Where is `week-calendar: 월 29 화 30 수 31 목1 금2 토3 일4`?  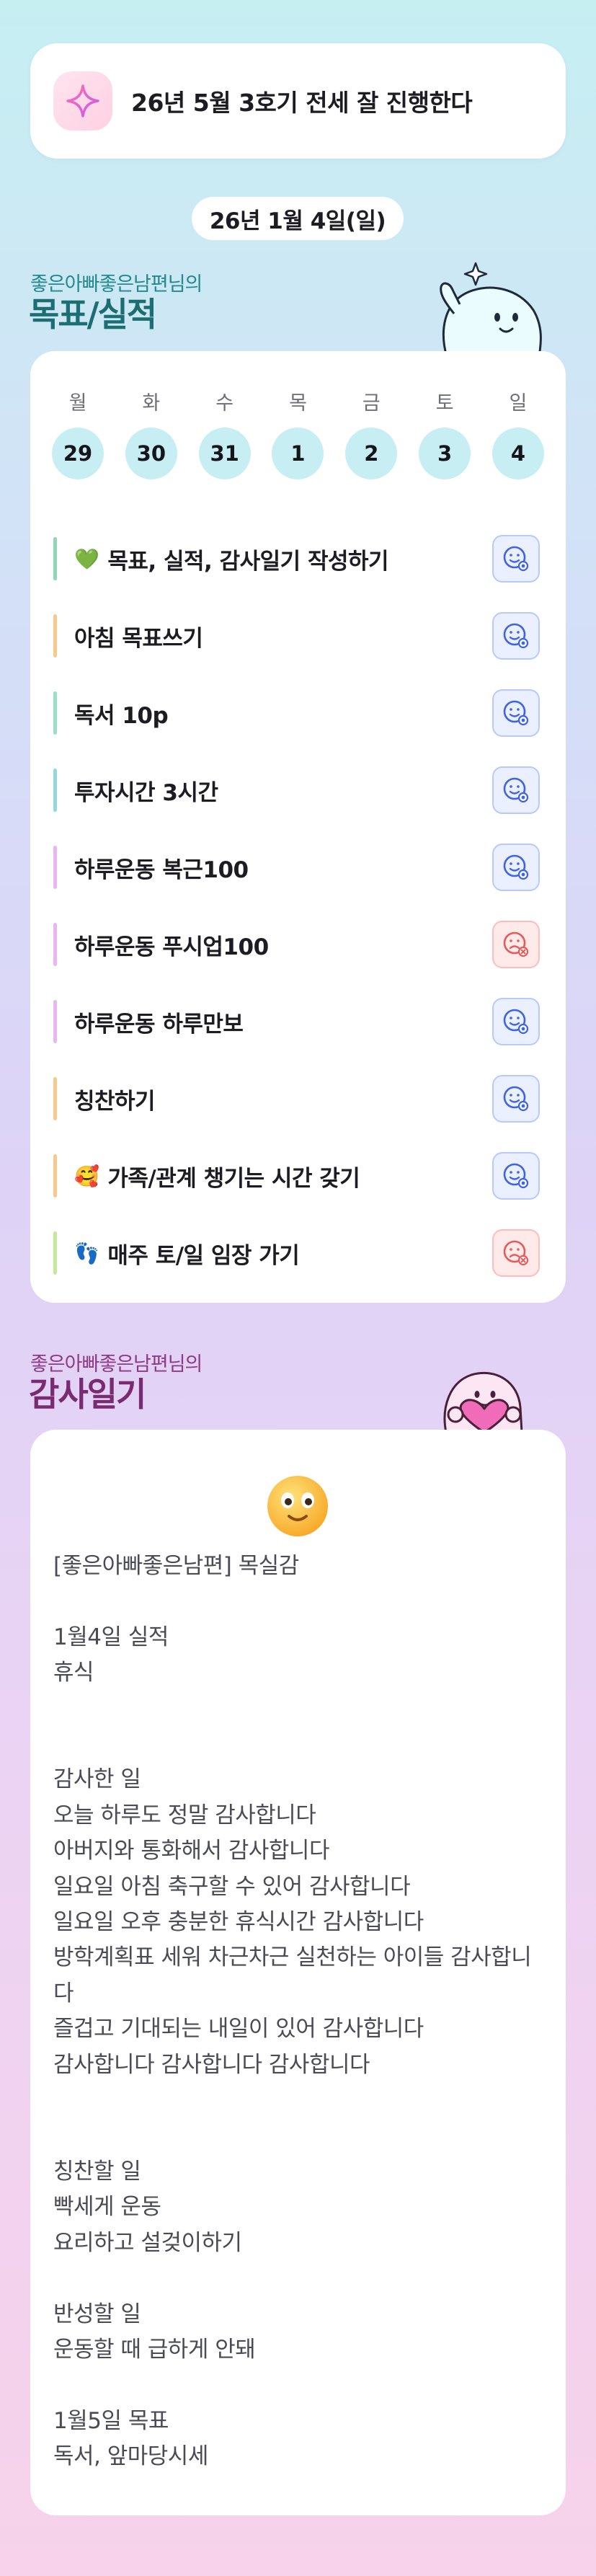
week-calendar: 월 29 화 30 수 31 목1 금2 토3 일4 is located at coordinates (298, 433).